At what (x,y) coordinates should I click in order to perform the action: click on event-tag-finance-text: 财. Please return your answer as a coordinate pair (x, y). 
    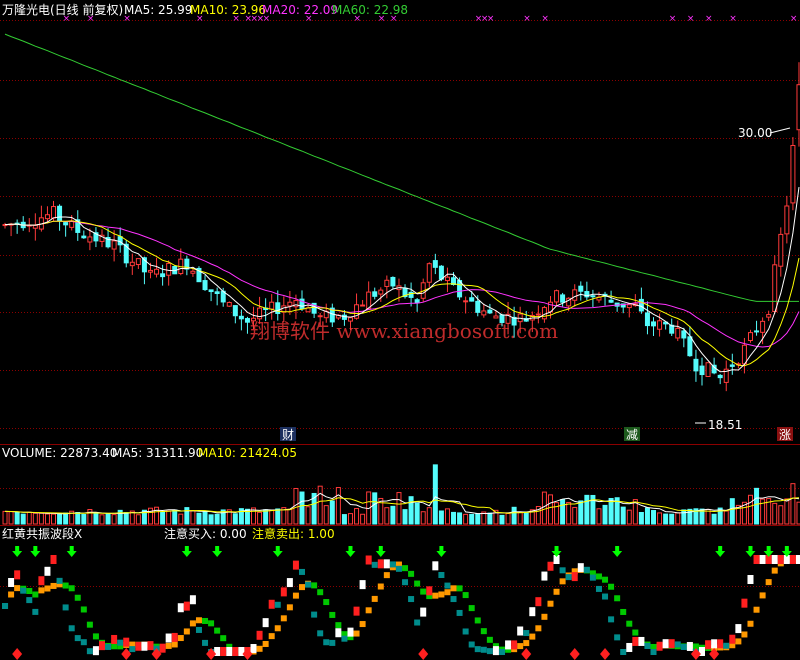
    Looking at the image, I should click on (288, 435).